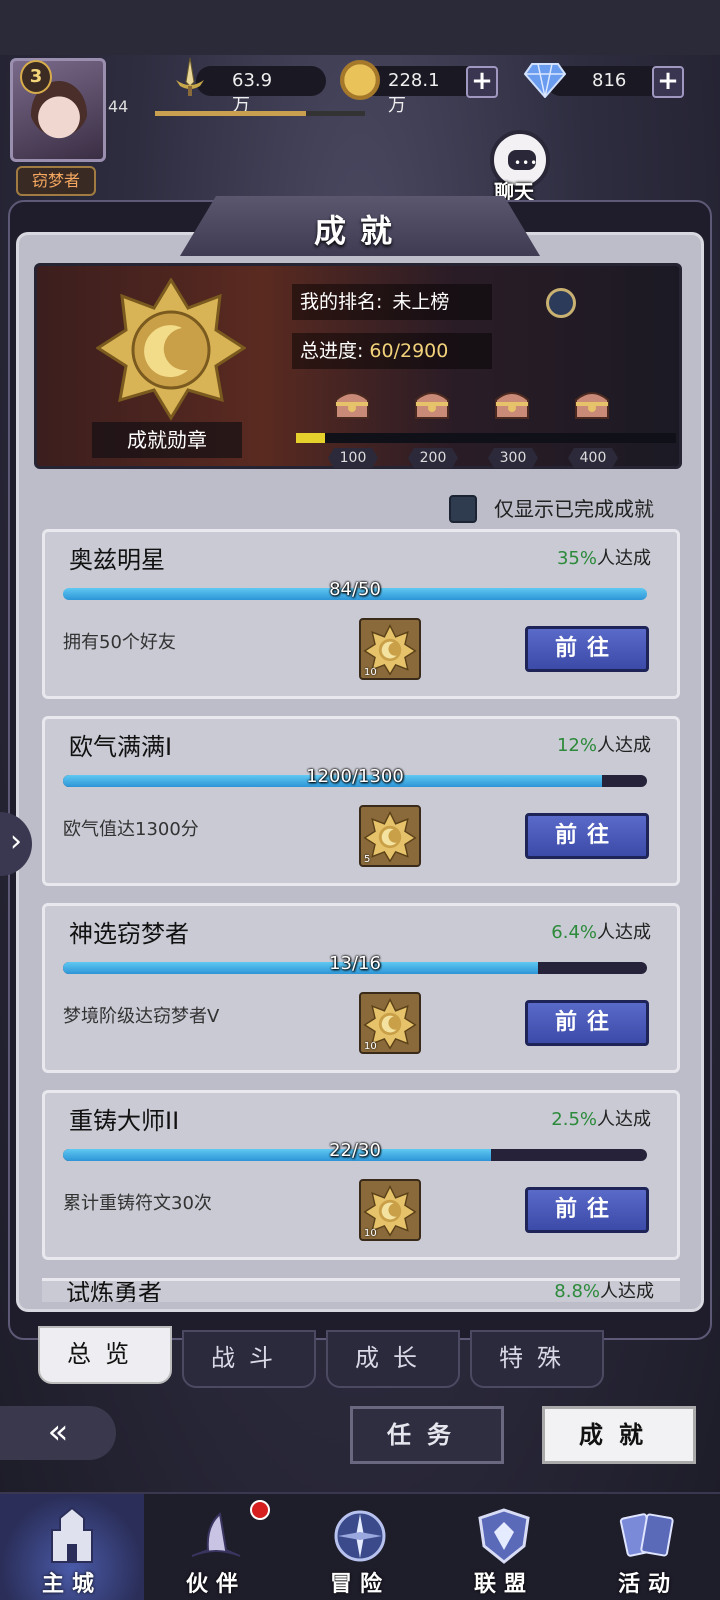  What do you see at coordinates (482, 82) in the screenshot?
I see `add-gold-button: +` at bounding box center [482, 82].